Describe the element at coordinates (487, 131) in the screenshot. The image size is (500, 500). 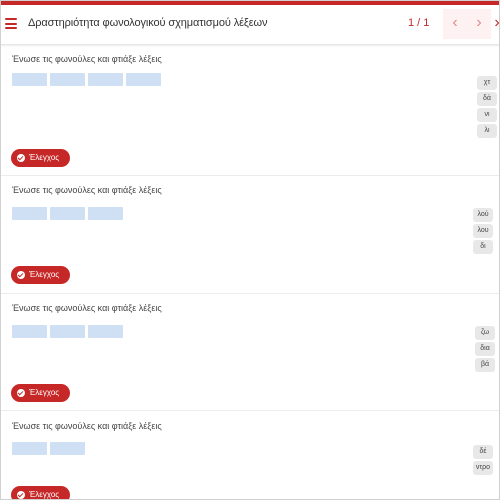
I see `syllable-tile: λι` at that location.